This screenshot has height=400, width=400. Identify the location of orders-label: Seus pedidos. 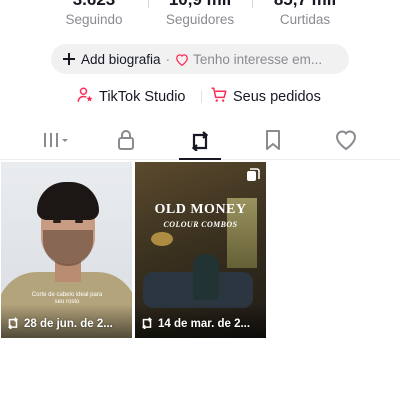
(277, 97).